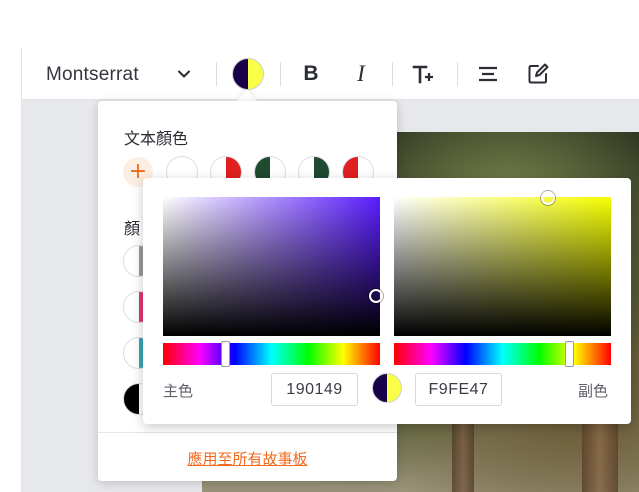 The height and width of the screenshot is (492, 639). Describe the element at coordinates (330, 74) in the screenshot. I see `text-toolbar: Montserrat B I` at that location.